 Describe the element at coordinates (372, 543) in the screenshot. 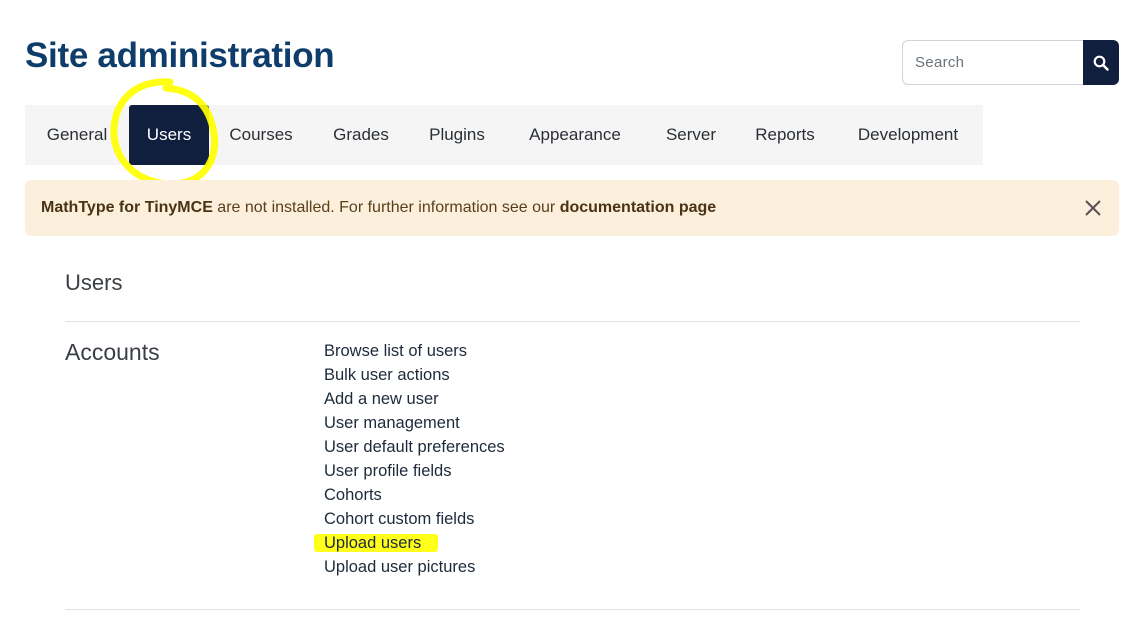

I see `link-upload-users: Upload users` at that location.